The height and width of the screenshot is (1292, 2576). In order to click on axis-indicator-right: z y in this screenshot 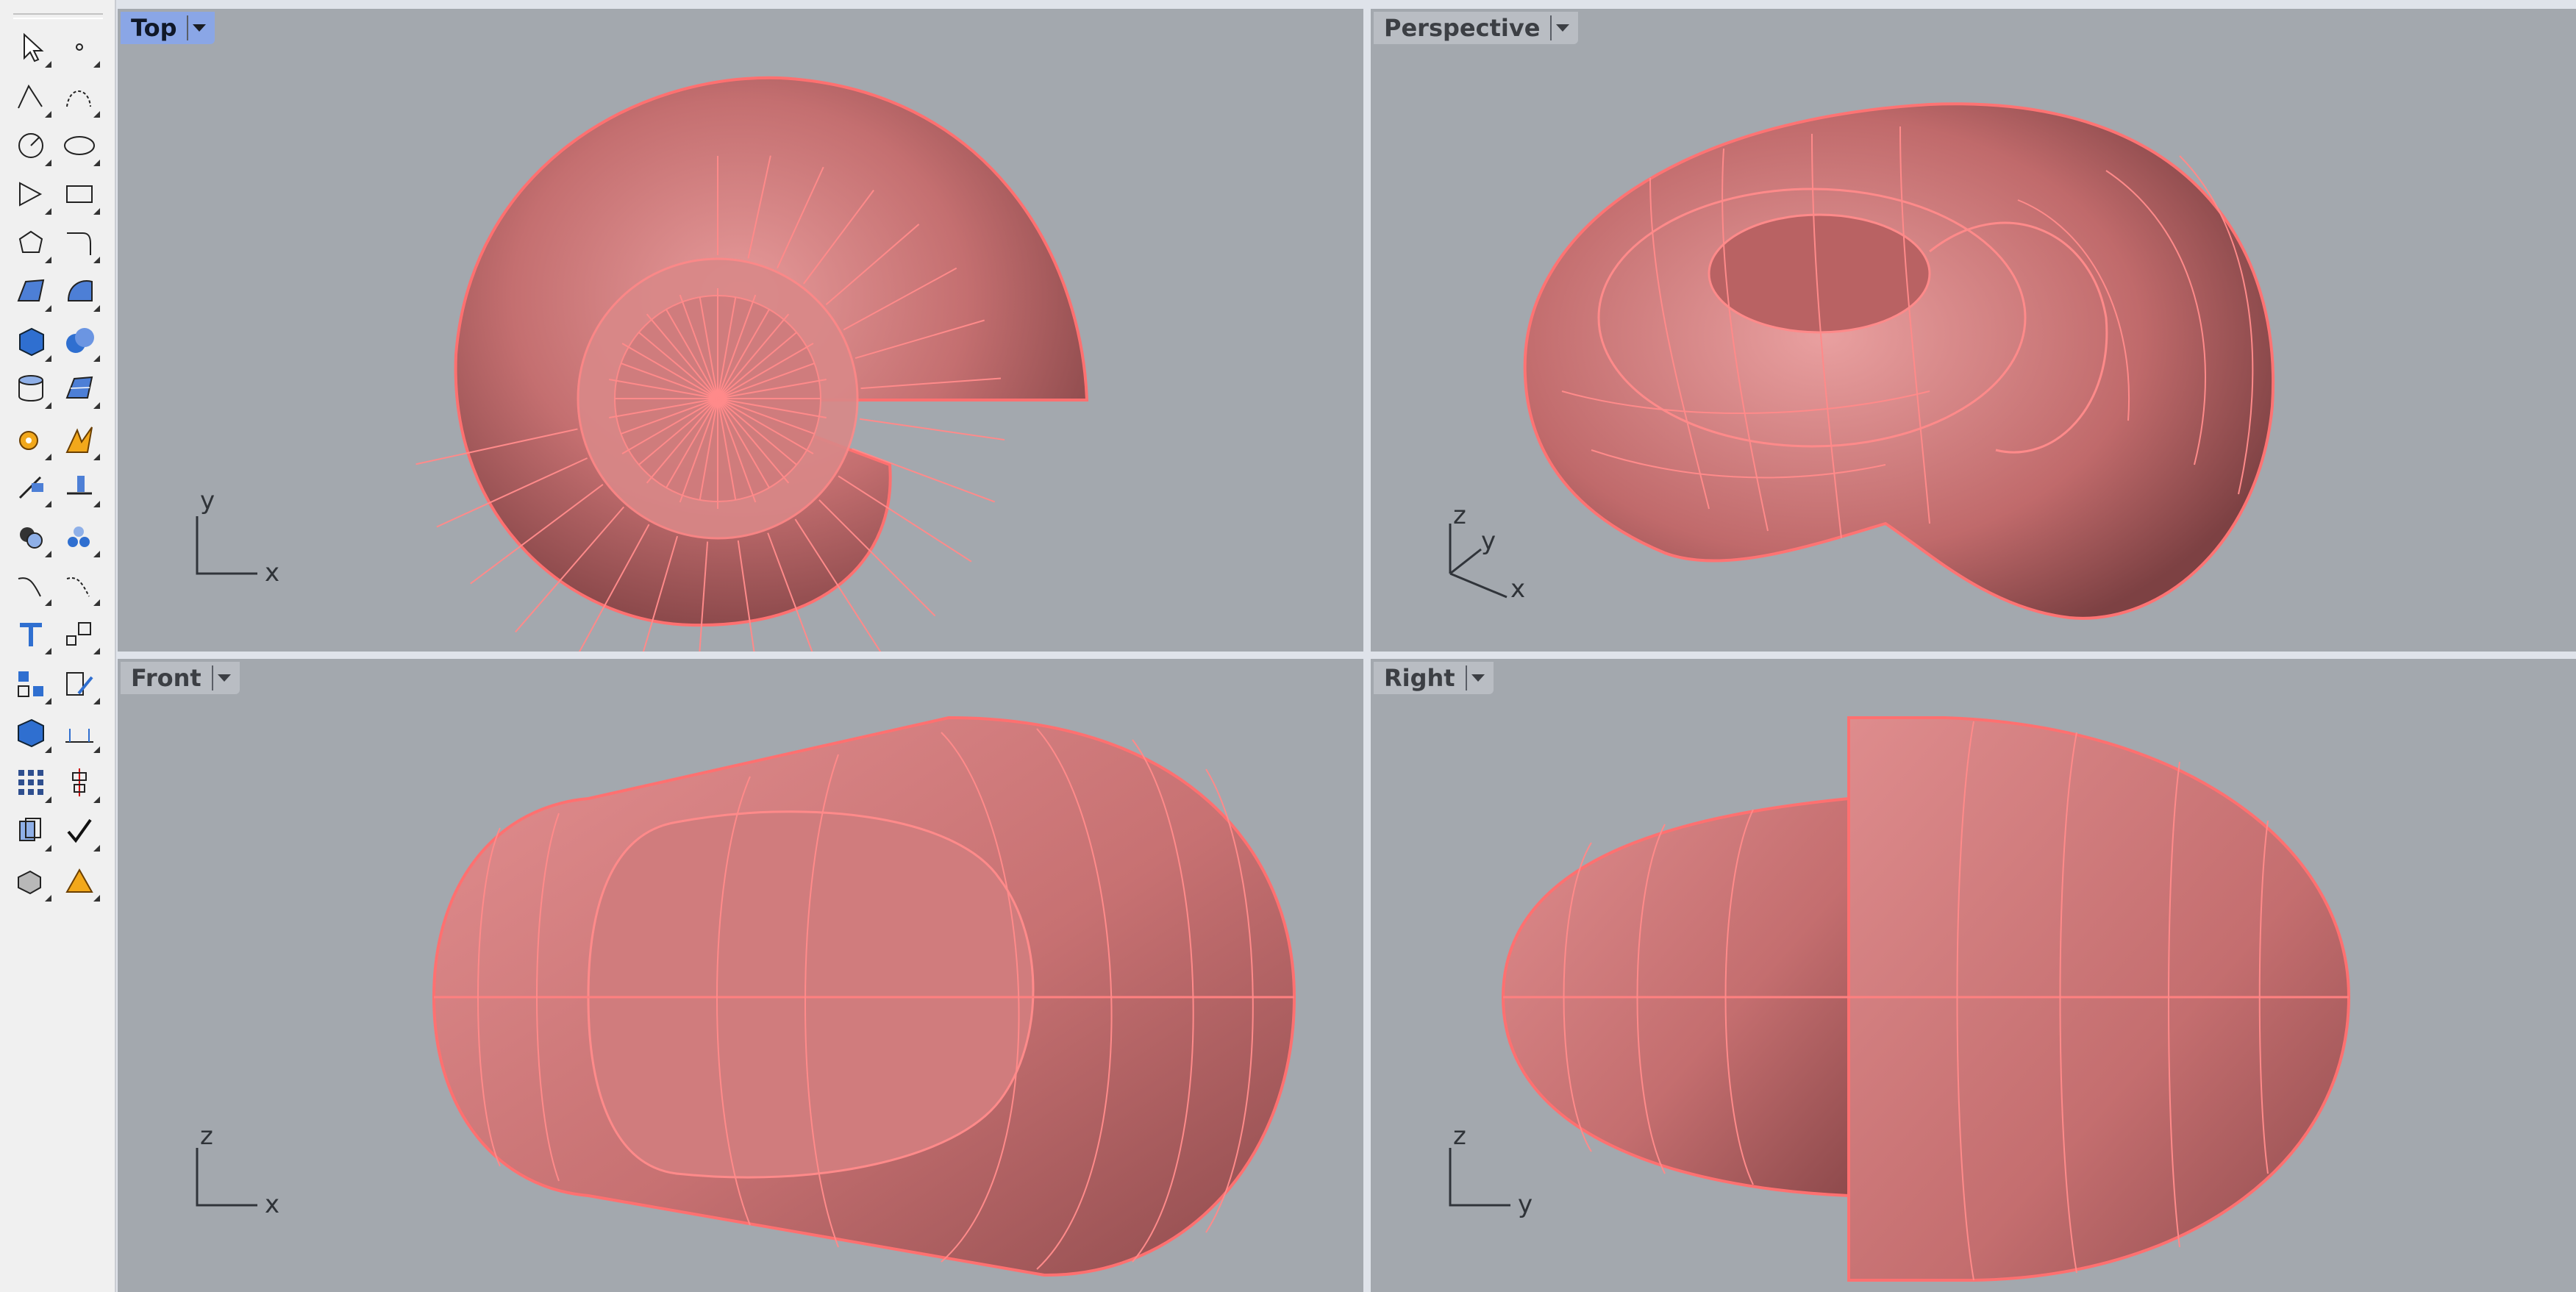, I will do `click(1491, 1170)`.